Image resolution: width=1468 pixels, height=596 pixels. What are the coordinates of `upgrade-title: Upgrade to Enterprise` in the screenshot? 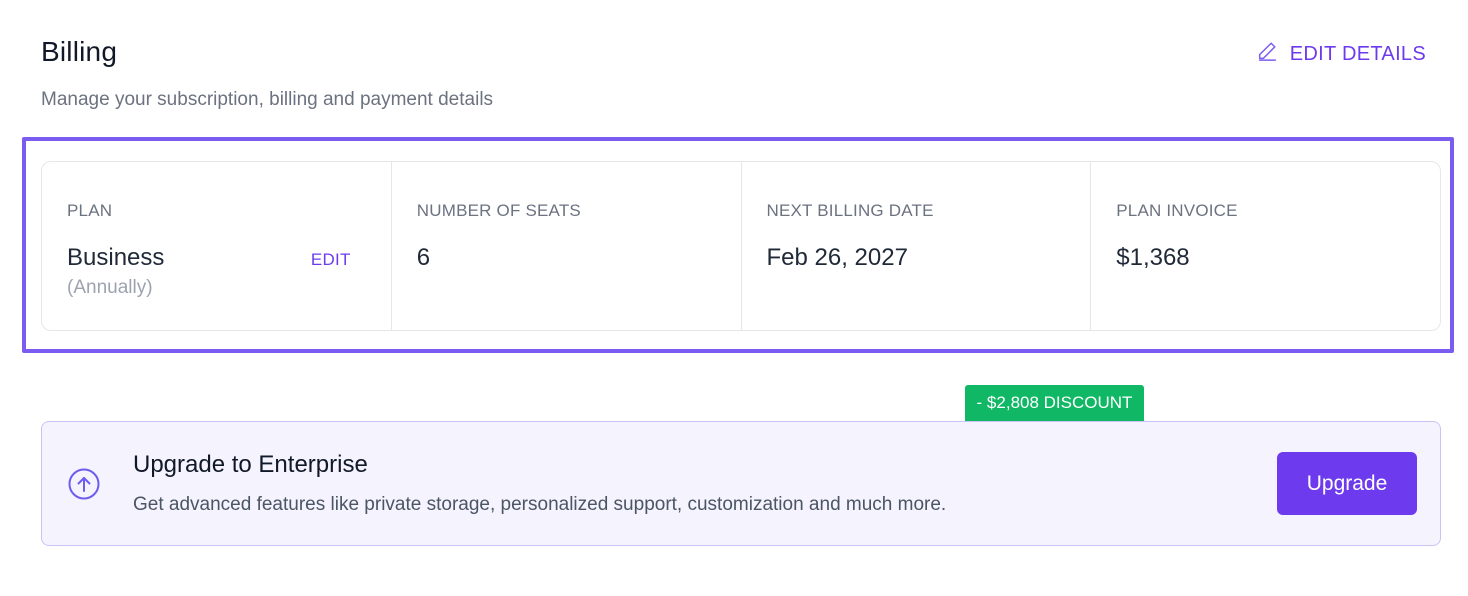 It's located at (250, 464).